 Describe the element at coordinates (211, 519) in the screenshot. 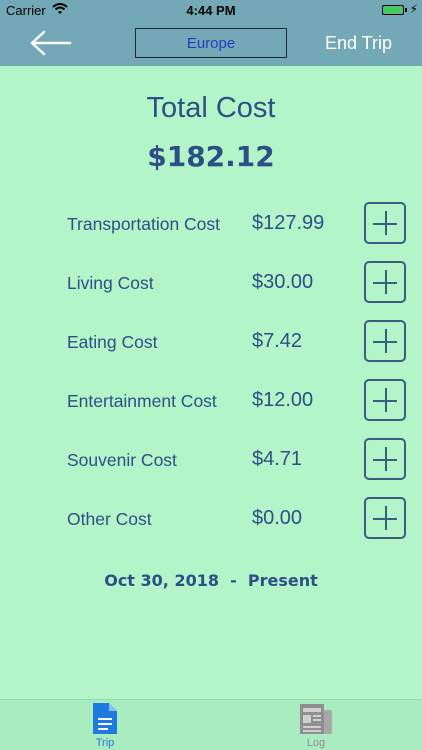

I see `cost-row-other: Other Cost $0.00` at that location.